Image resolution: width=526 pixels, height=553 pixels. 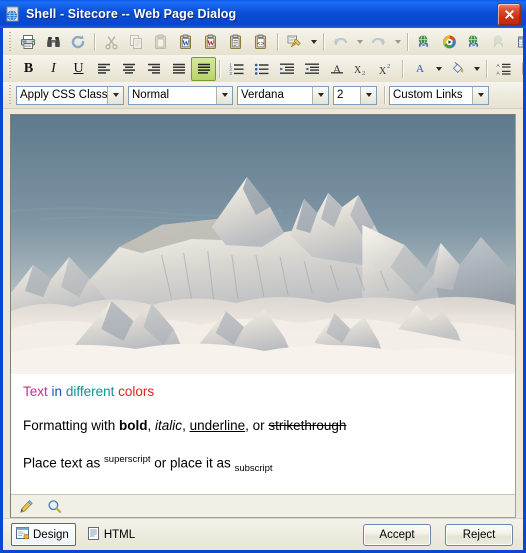 What do you see at coordinates (397, 42) in the screenshot?
I see `redo-dropdown` at bounding box center [397, 42].